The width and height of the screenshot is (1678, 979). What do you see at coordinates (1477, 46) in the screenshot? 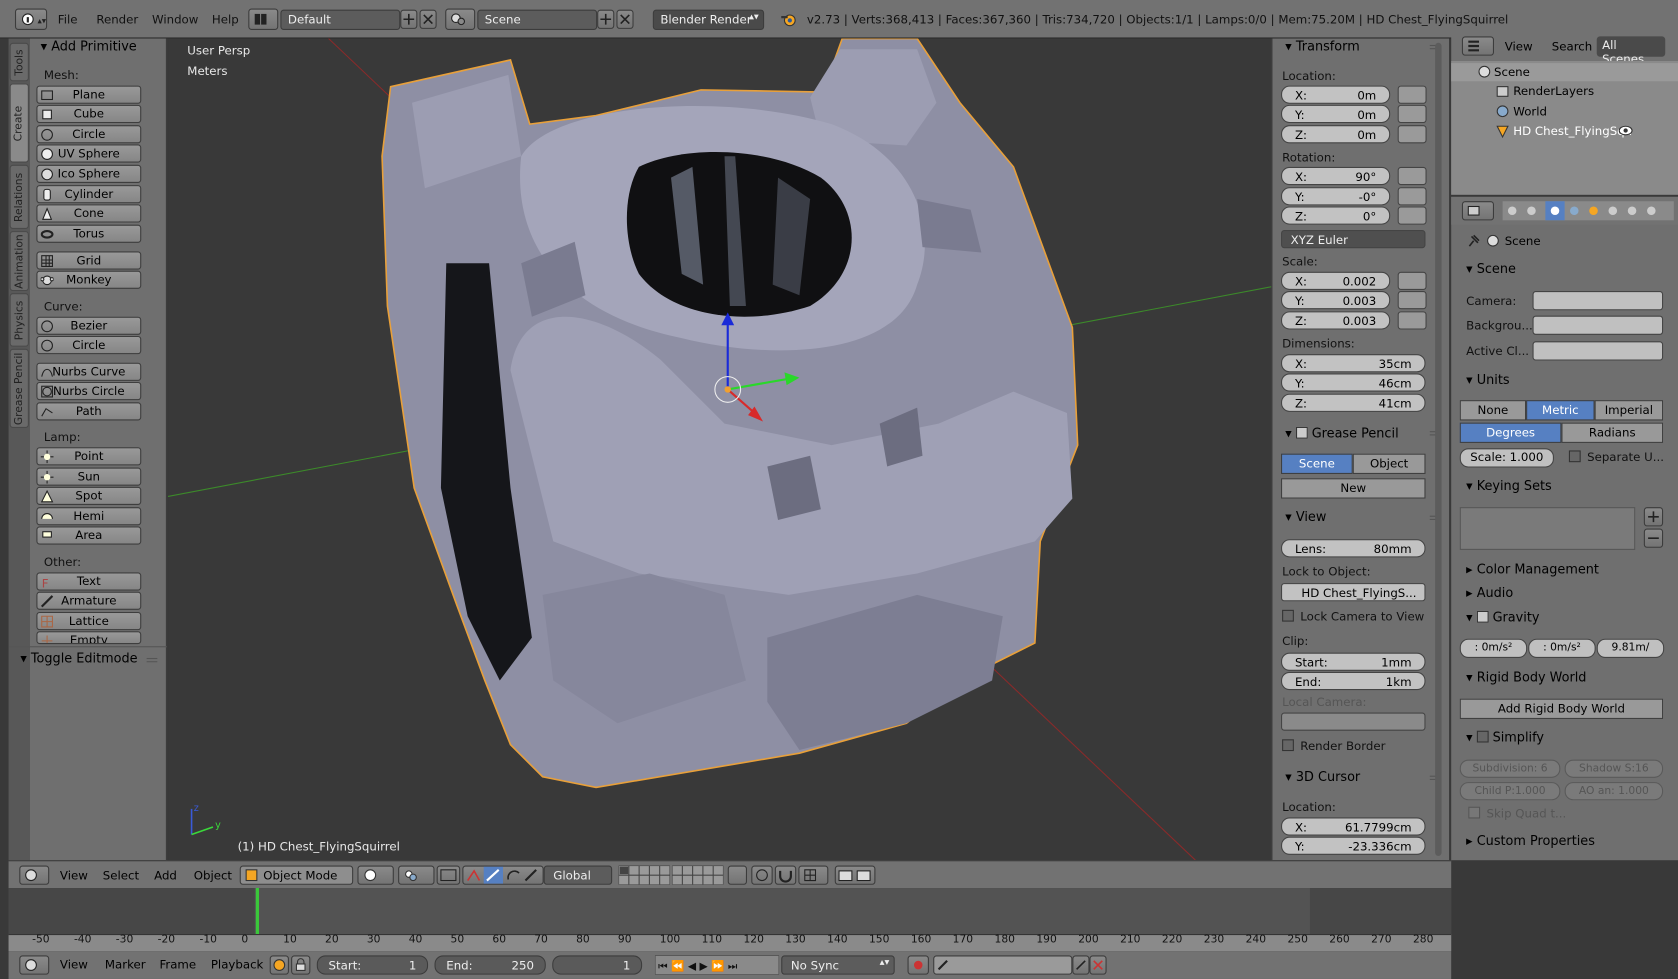
I see `outliner-editor-type-button` at bounding box center [1477, 46].